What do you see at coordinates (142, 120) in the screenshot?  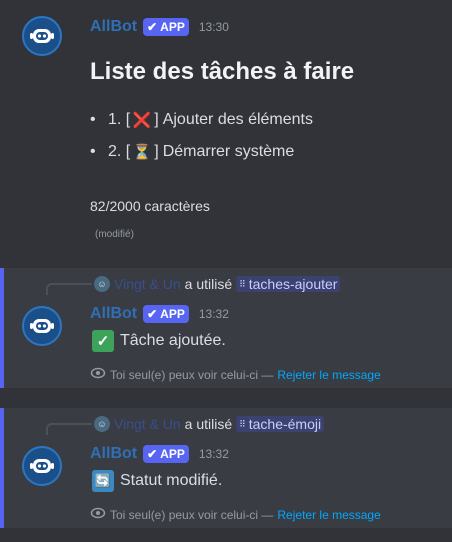 I see `cross-mark-icon: ❌` at bounding box center [142, 120].